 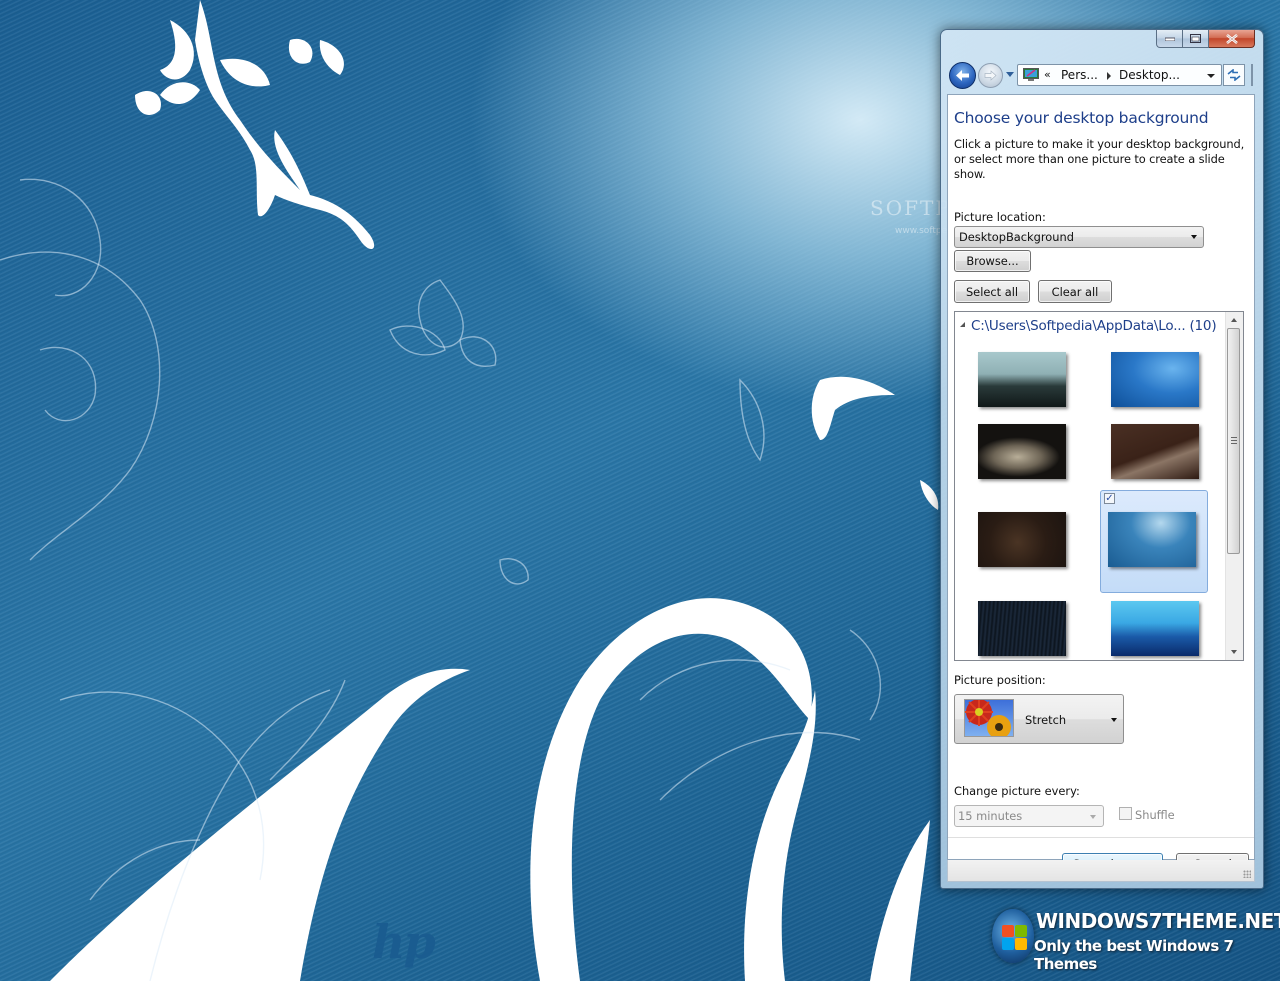 What do you see at coordinates (990, 816) in the screenshot?
I see `change-interval-value: 15 minutes` at bounding box center [990, 816].